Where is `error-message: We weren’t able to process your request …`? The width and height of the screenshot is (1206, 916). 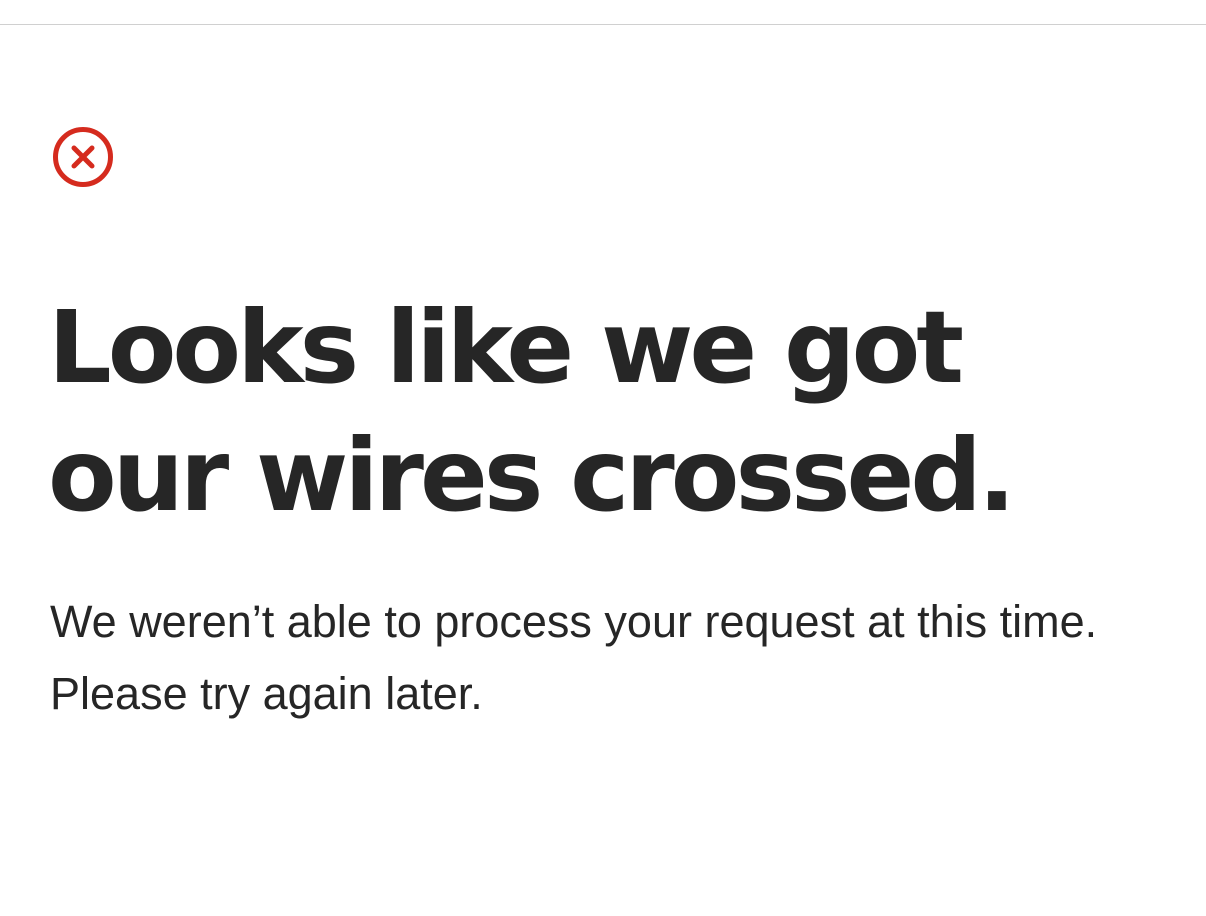 error-message: We weren’t able to process your request … is located at coordinates (574, 657).